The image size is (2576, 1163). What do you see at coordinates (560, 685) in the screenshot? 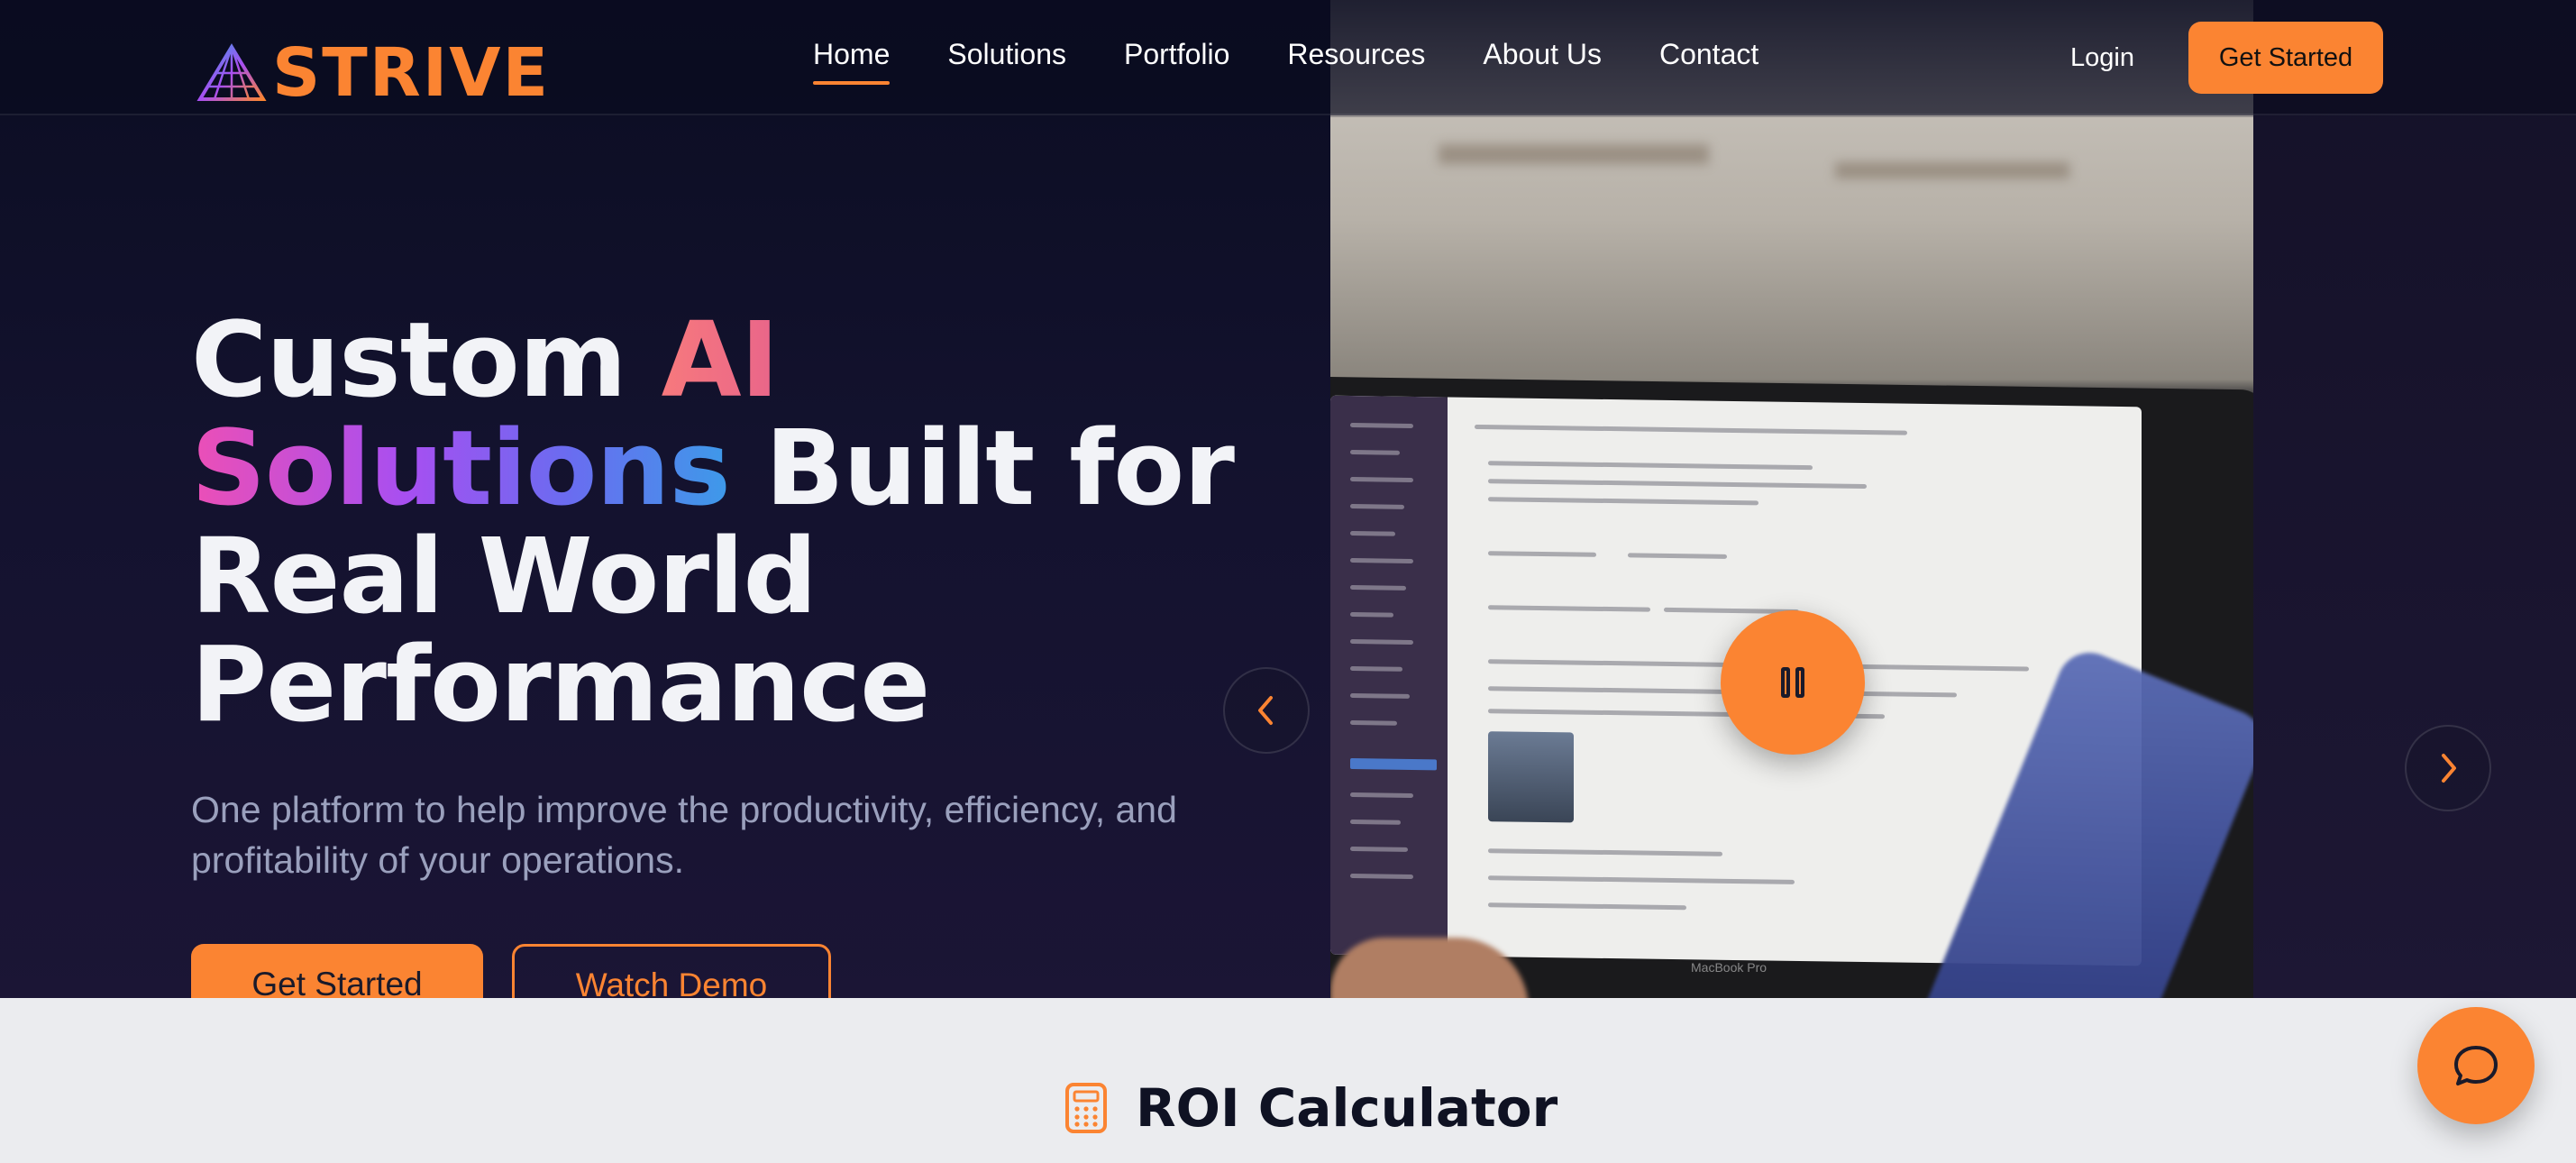
I see `headline-text: Performance` at bounding box center [560, 685].